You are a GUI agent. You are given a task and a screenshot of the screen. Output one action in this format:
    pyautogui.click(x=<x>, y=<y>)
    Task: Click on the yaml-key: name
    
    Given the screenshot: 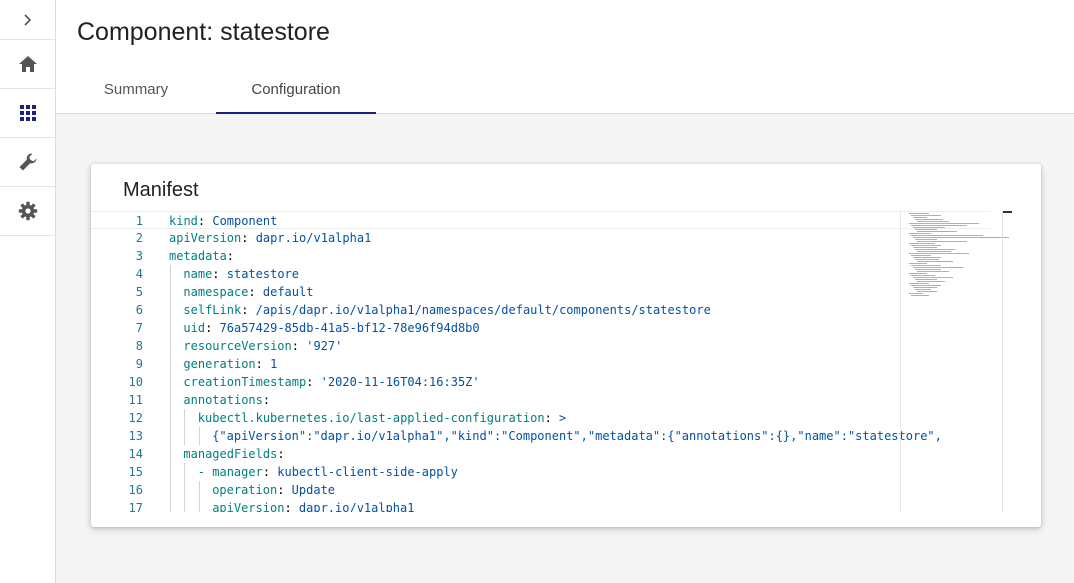 What is the action you would take?
    pyautogui.click(x=198, y=274)
    